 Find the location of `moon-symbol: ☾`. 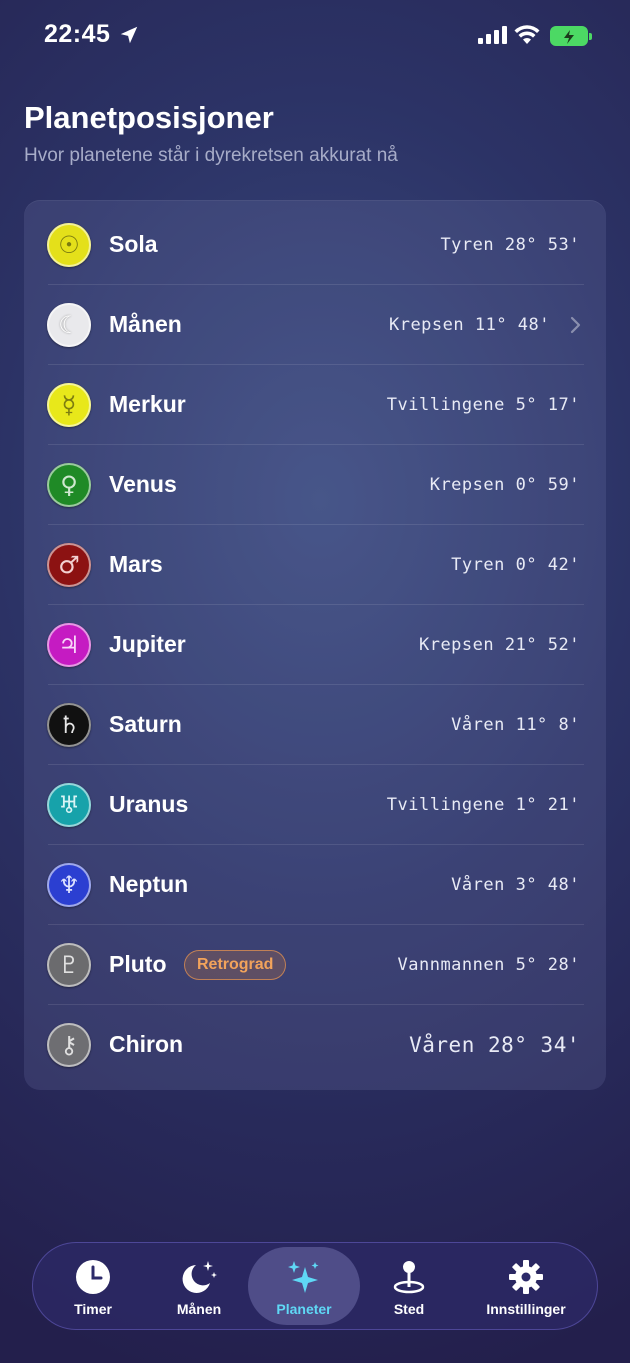

moon-symbol: ☾ is located at coordinates (69, 325).